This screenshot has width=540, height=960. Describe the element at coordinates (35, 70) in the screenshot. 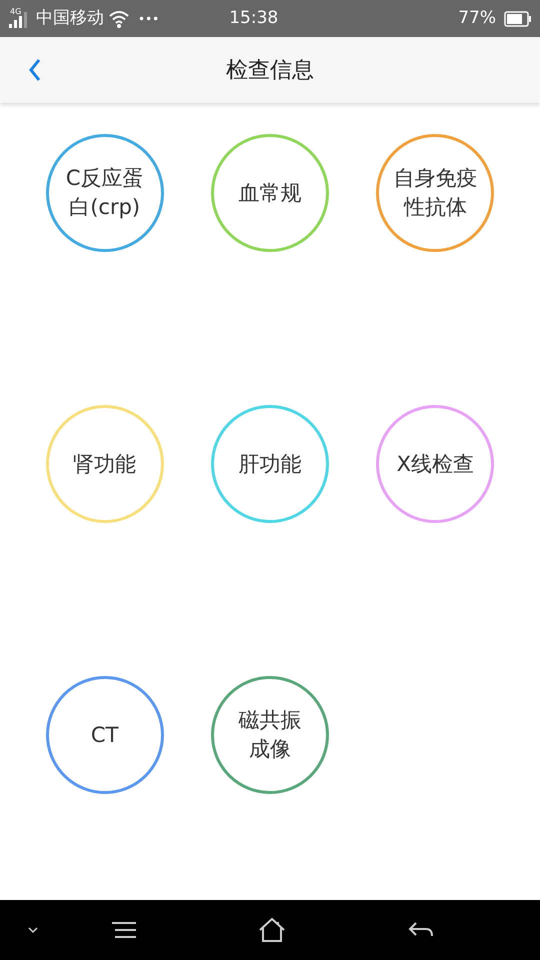

I see `back-icon` at that location.